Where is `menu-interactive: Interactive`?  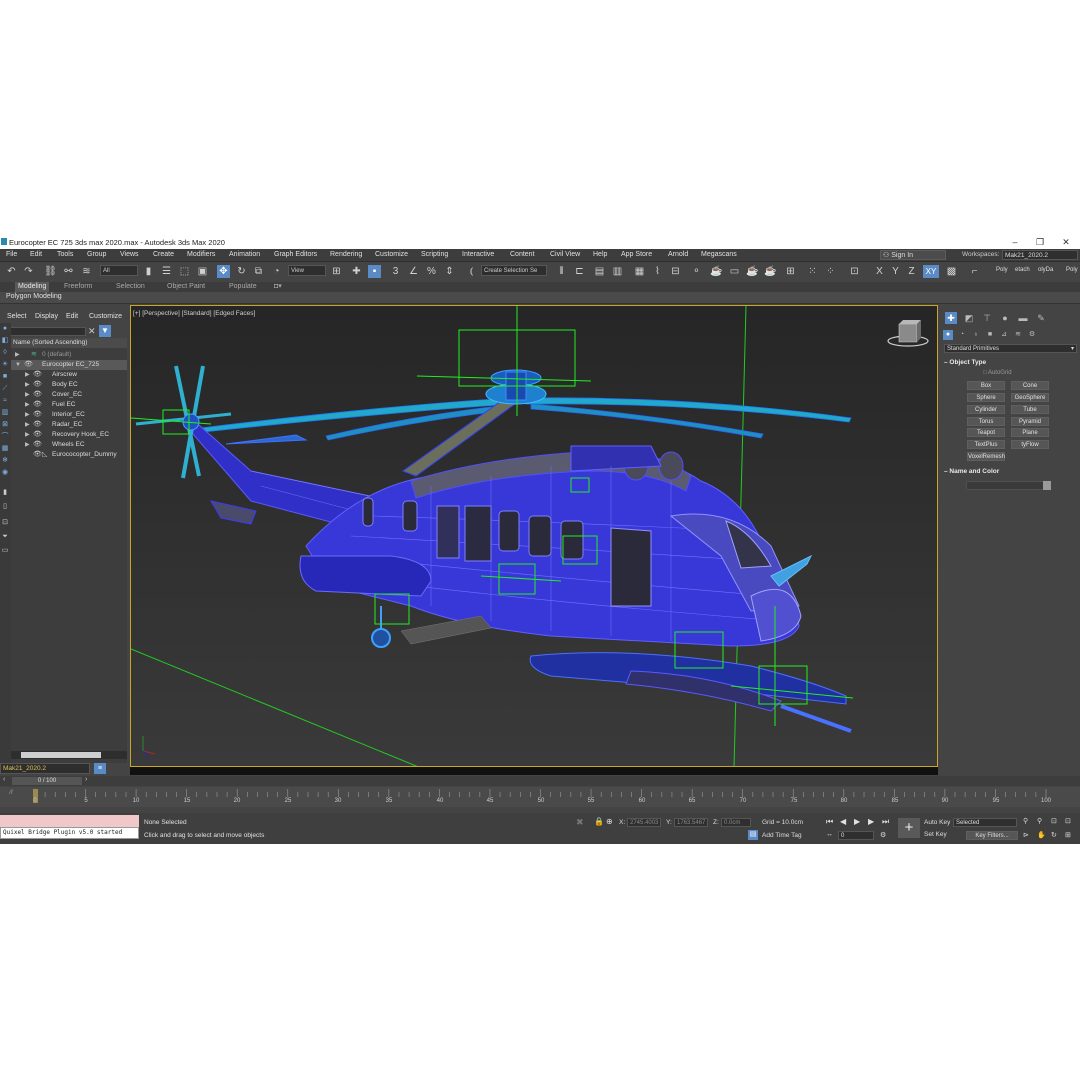 menu-interactive: Interactive is located at coordinates (478, 255).